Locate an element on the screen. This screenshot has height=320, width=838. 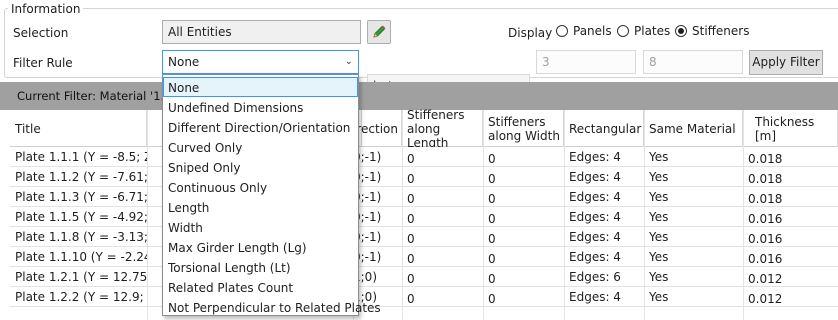
filter-rule-combo: None ⌄ is located at coordinates (260, 62).